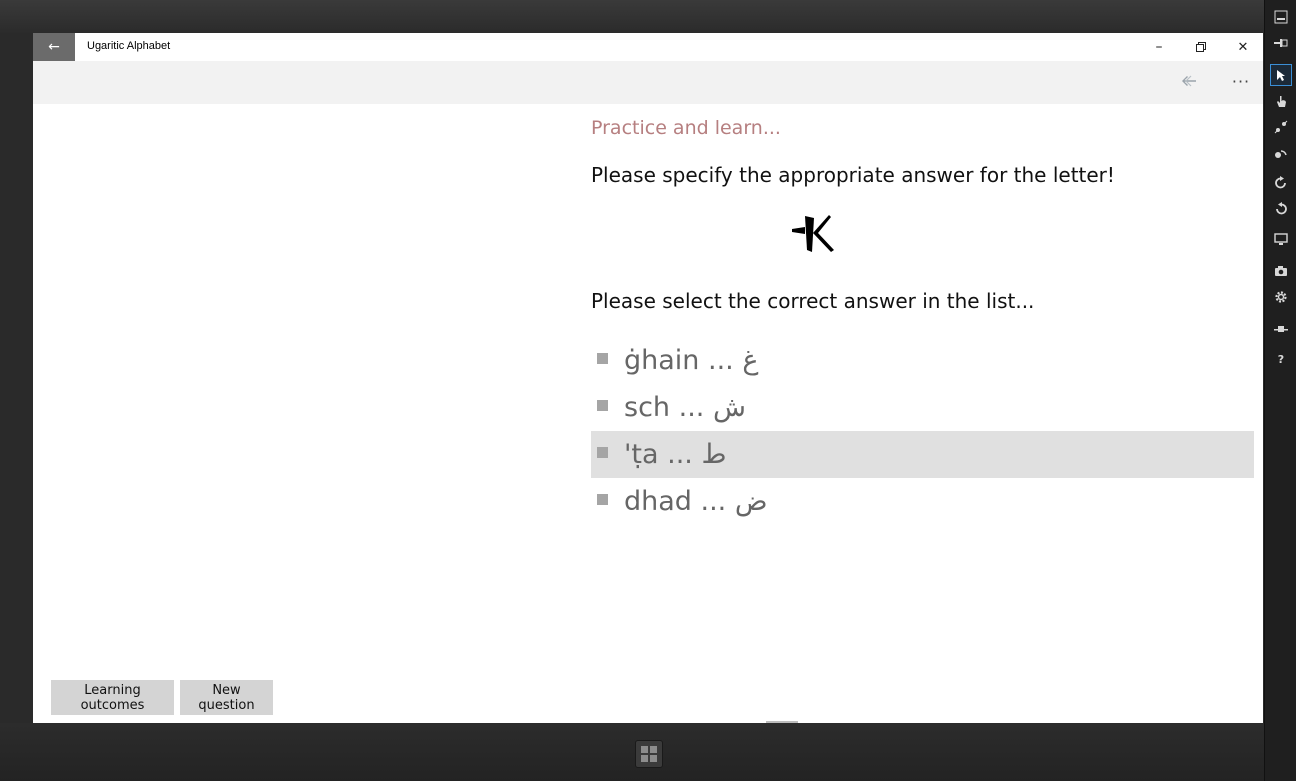 The width and height of the screenshot is (1296, 781). I want to click on simulator-toolbar: ?, so click(1280, 390).